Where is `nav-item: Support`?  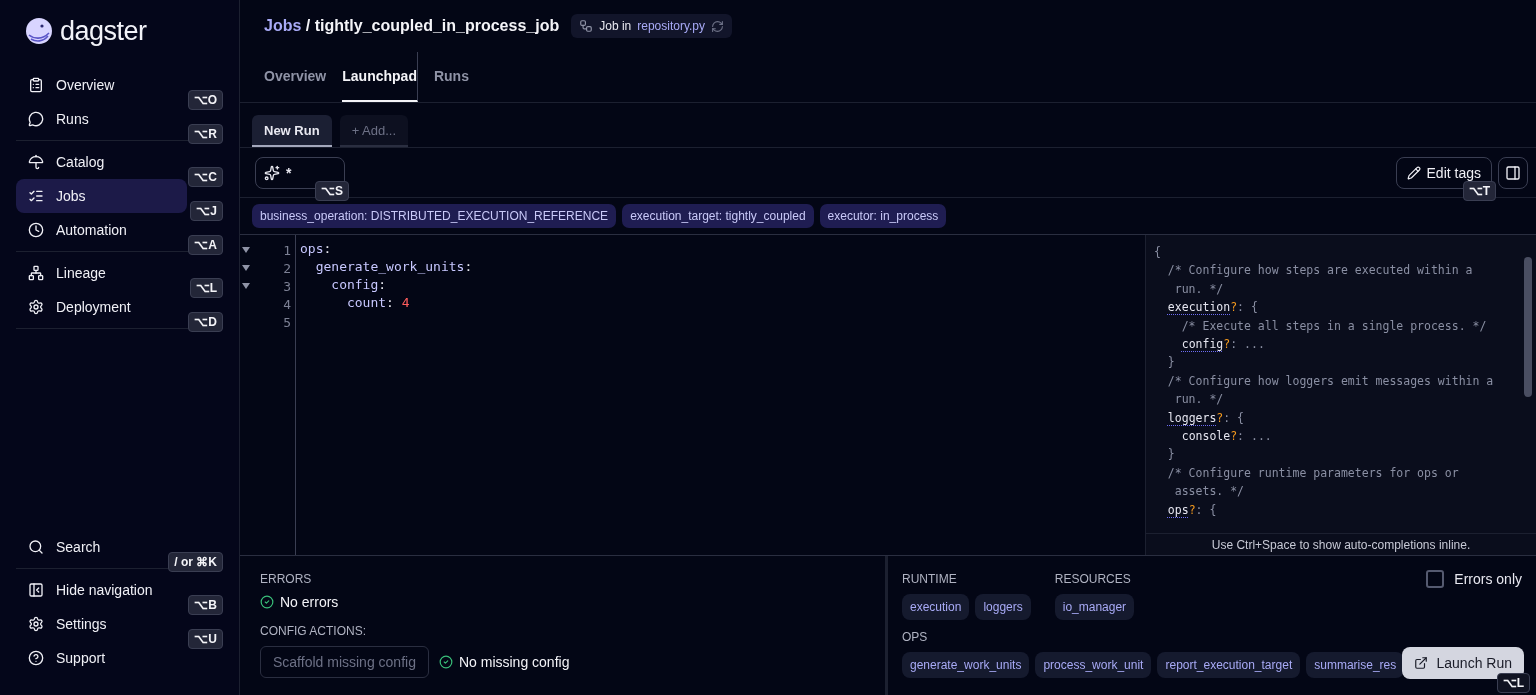 nav-item: Support is located at coordinates (67, 658).